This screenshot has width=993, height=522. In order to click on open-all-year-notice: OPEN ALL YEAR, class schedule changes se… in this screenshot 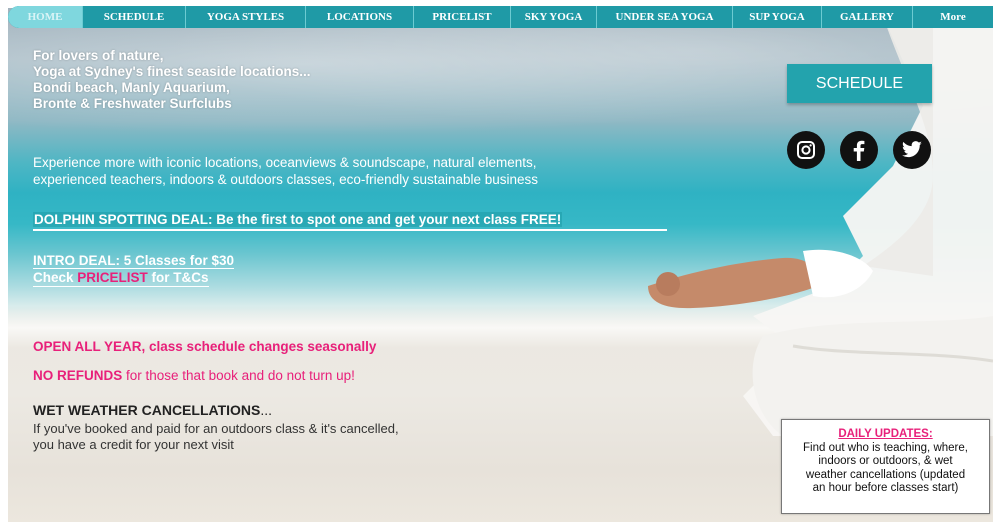, I will do `click(205, 346)`.